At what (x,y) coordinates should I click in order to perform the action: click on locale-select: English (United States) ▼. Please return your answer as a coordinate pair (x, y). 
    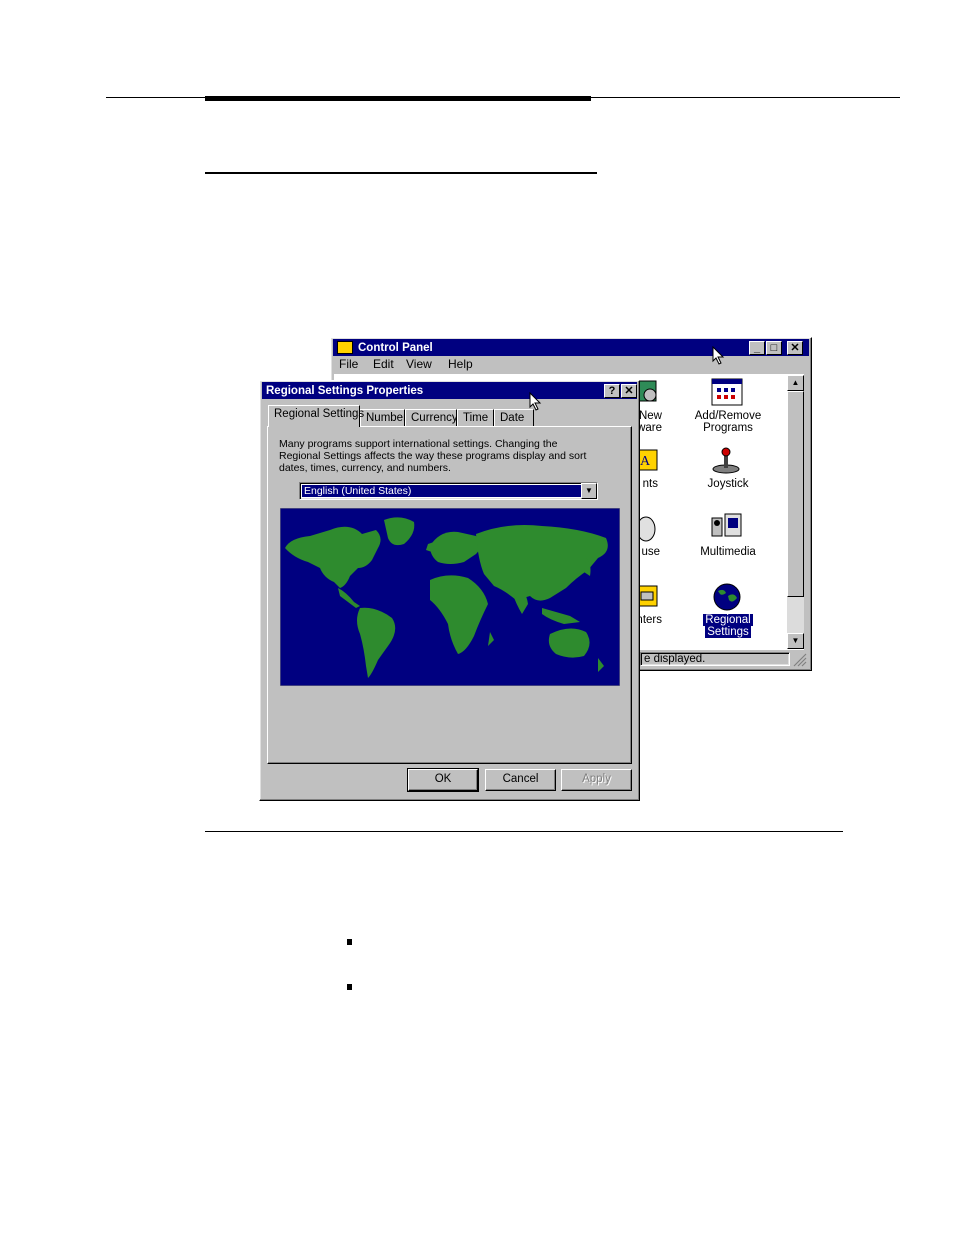
    Looking at the image, I should click on (448, 491).